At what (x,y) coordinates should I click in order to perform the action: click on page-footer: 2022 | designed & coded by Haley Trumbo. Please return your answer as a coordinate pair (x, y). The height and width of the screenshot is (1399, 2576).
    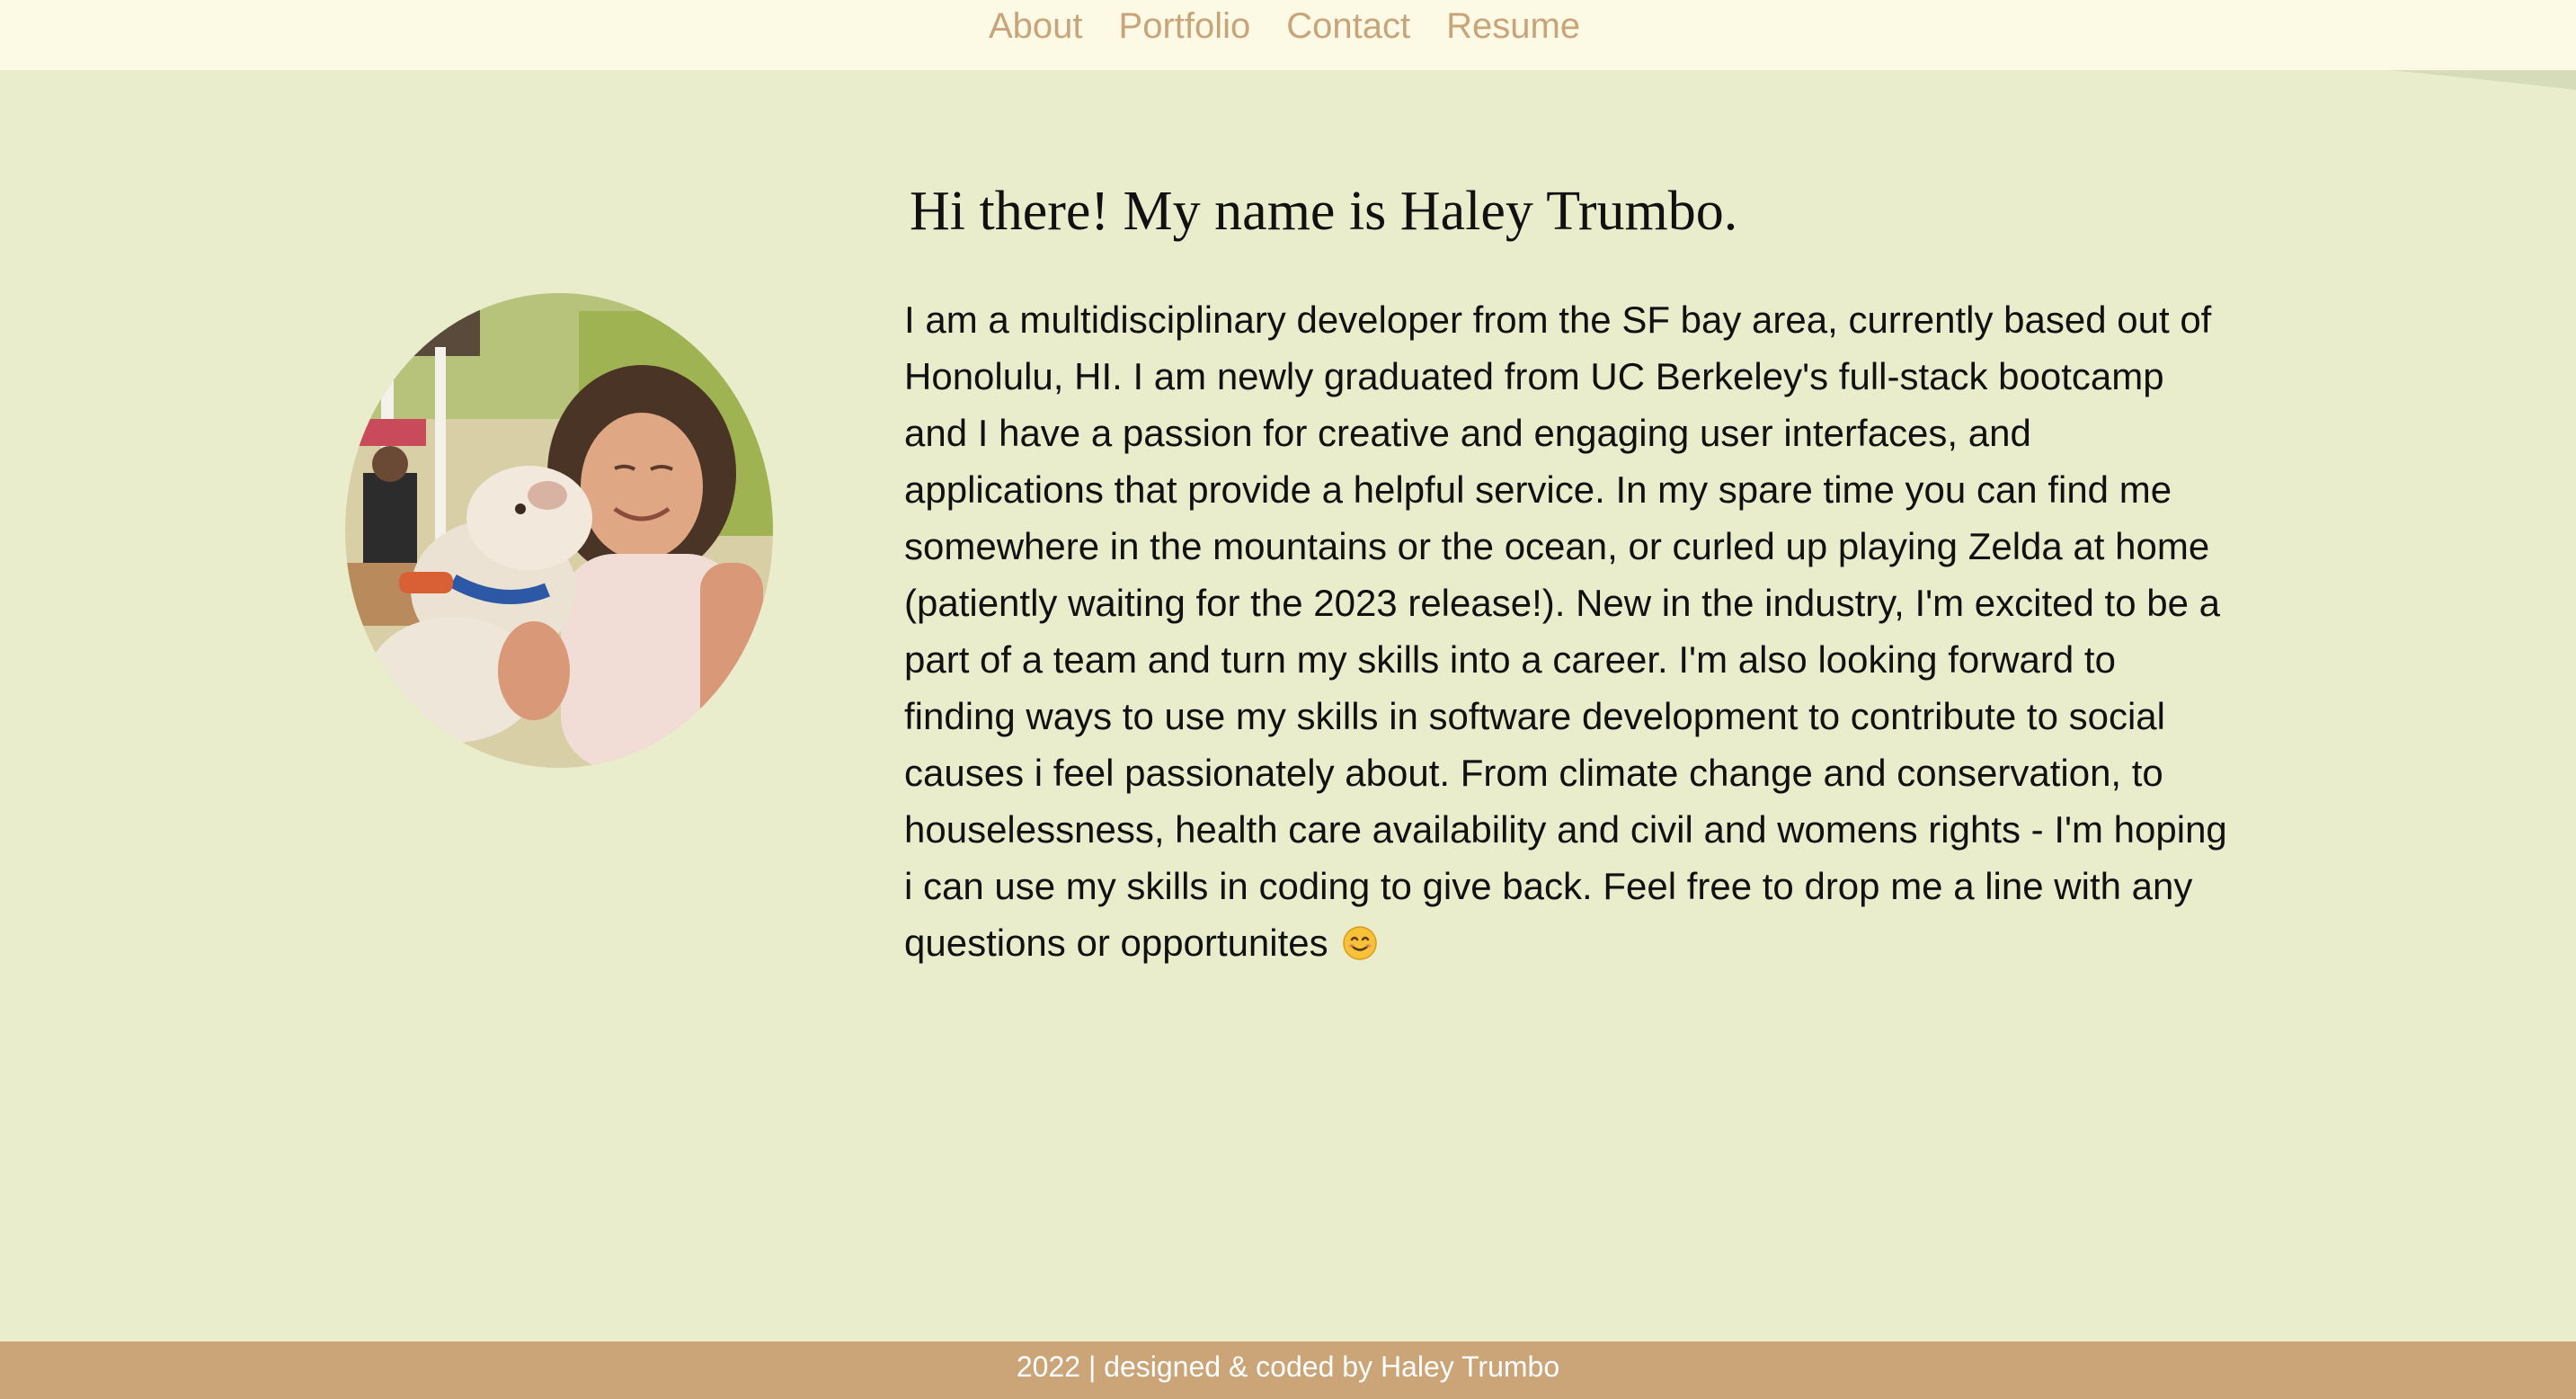
    Looking at the image, I should click on (1288, 1370).